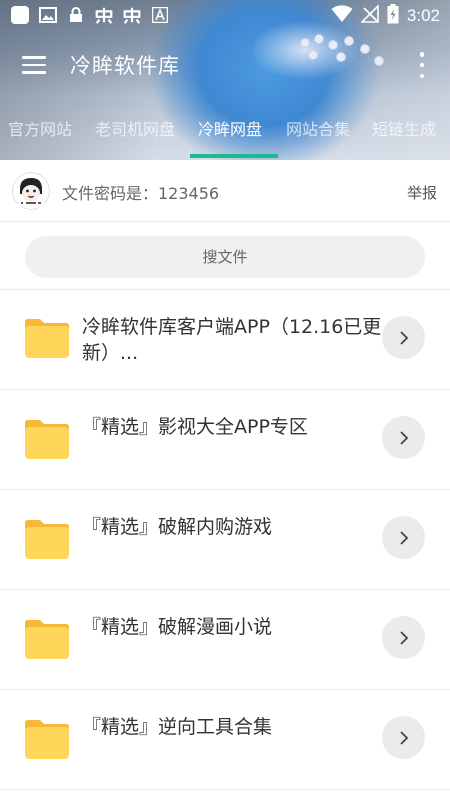  Describe the element at coordinates (369, 15) in the screenshot. I see `no-signal-icon` at that location.